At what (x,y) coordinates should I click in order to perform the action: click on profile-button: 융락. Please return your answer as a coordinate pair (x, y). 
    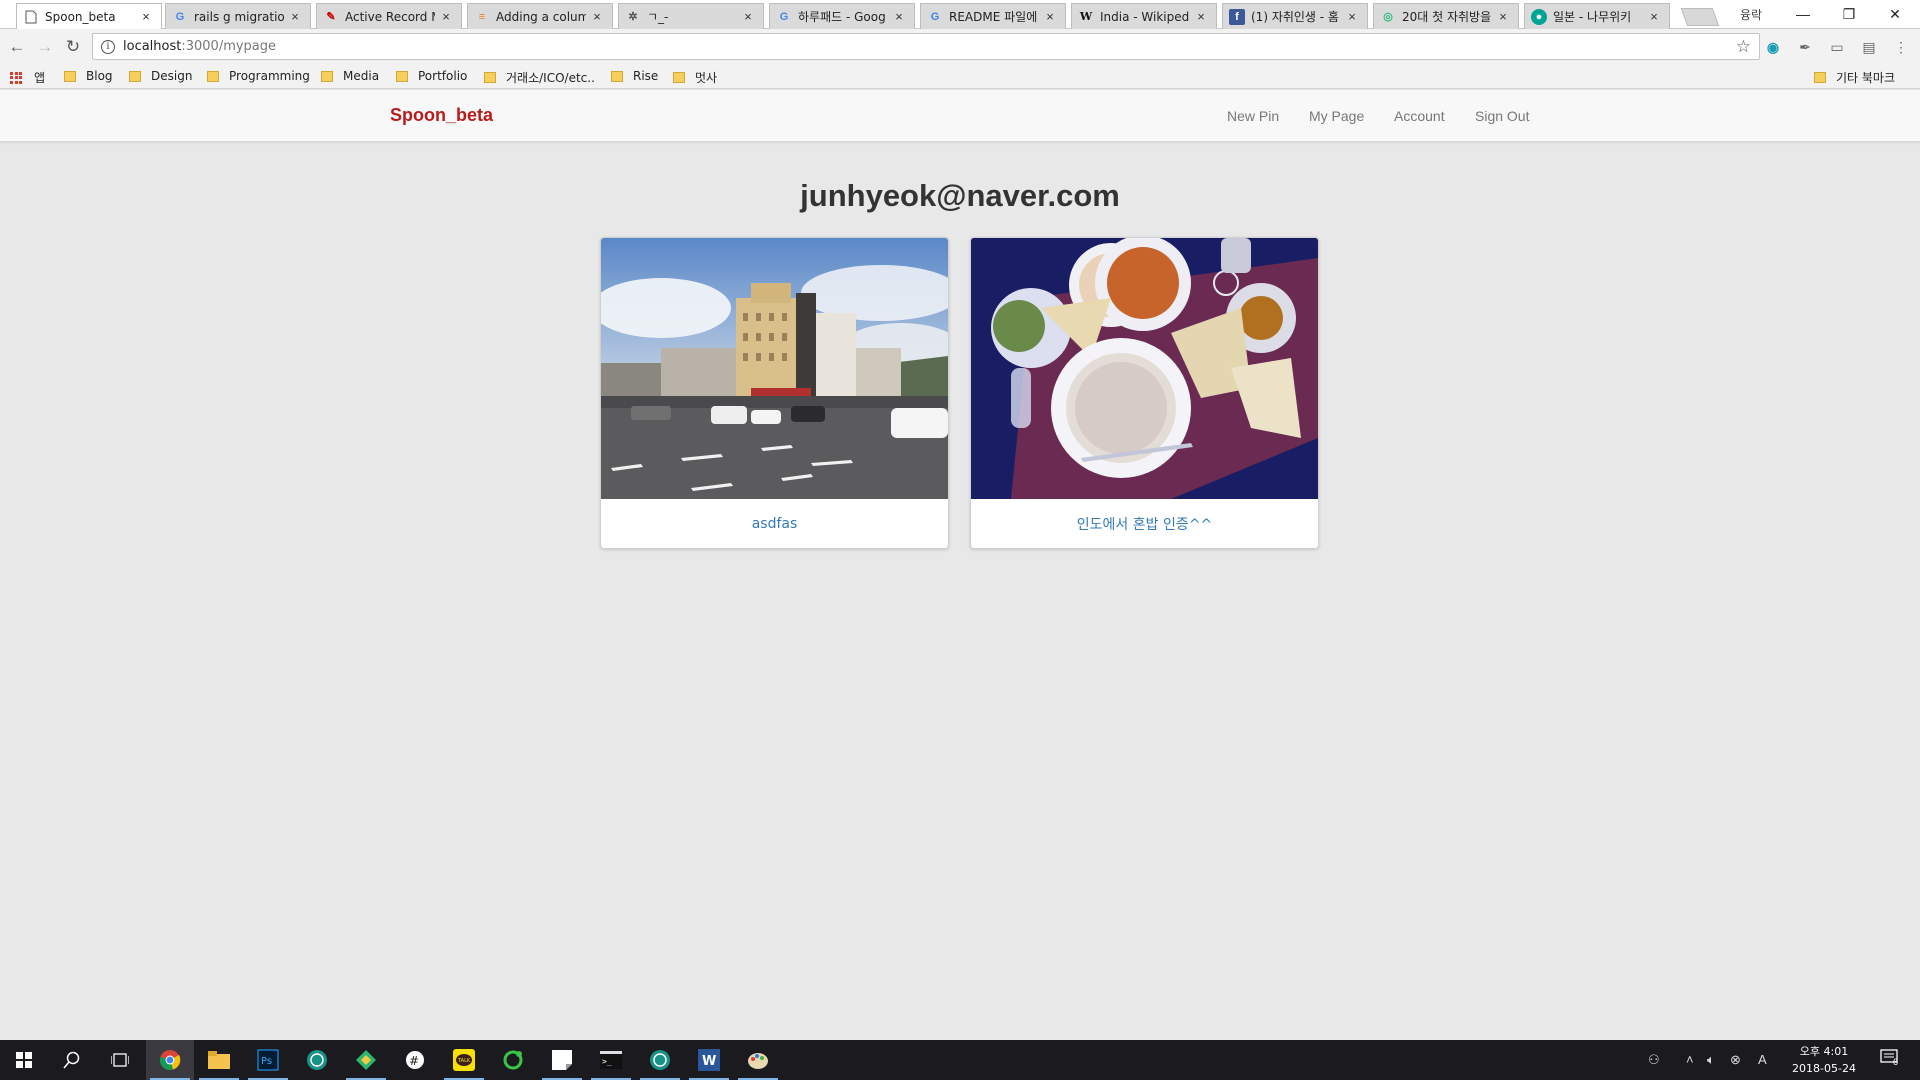
    Looking at the image, I should click on (1751, 14).